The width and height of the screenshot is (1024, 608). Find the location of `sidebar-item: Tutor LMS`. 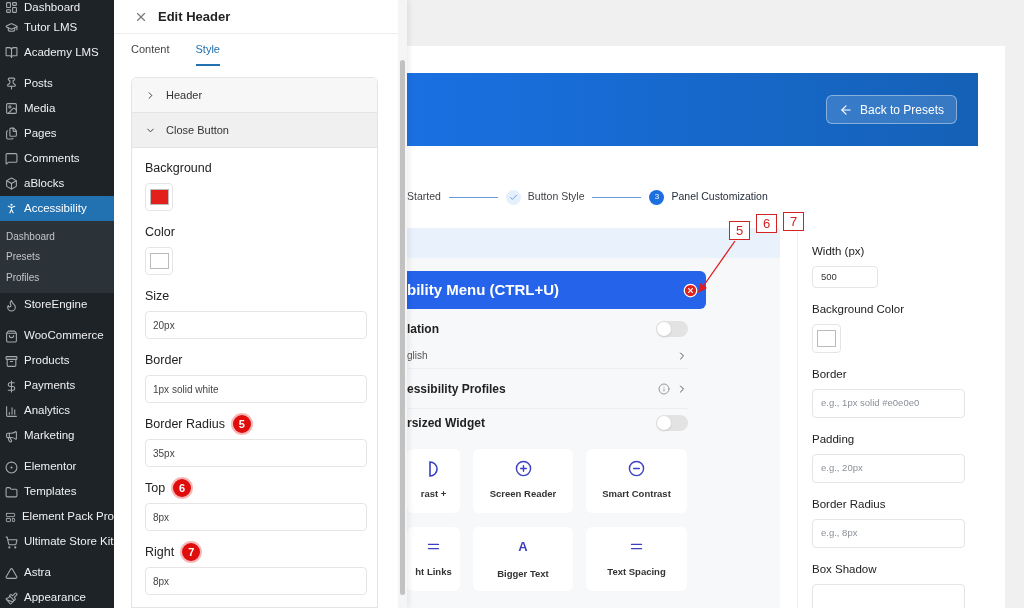

sidebar-item: Tutor LMS is located at coordinates (57, 27).